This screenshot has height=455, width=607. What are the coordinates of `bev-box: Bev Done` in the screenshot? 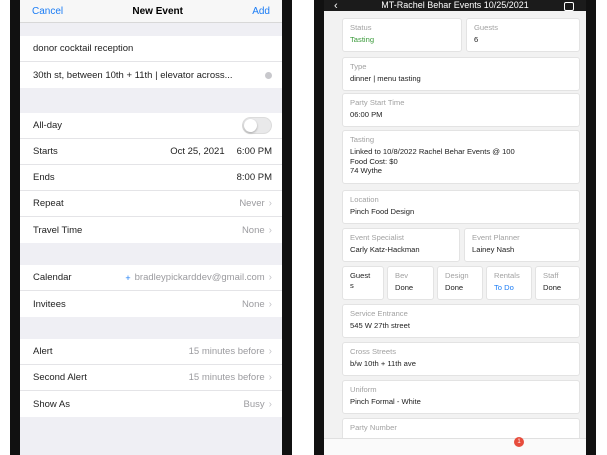 It's located at (410, 283).